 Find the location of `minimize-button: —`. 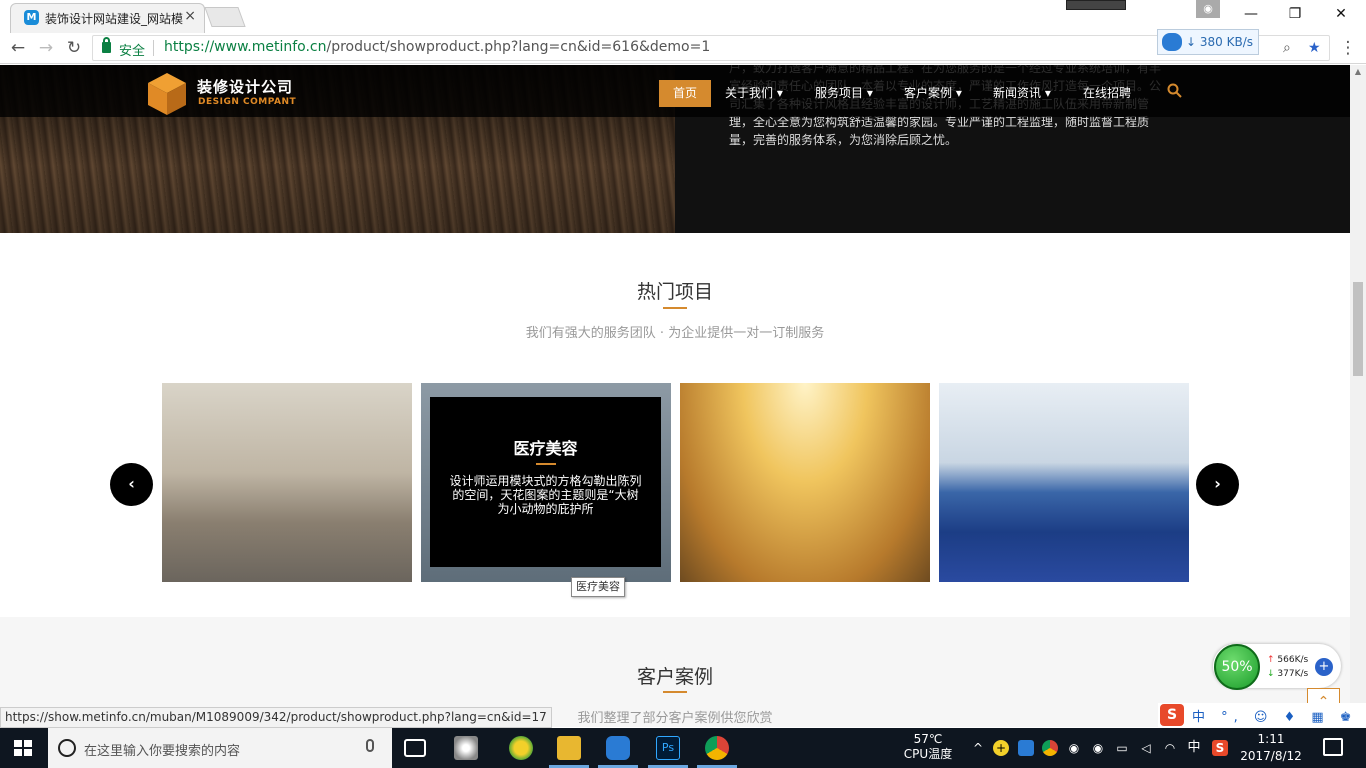

minimize-button: — is located at coordinates (1251, 15).